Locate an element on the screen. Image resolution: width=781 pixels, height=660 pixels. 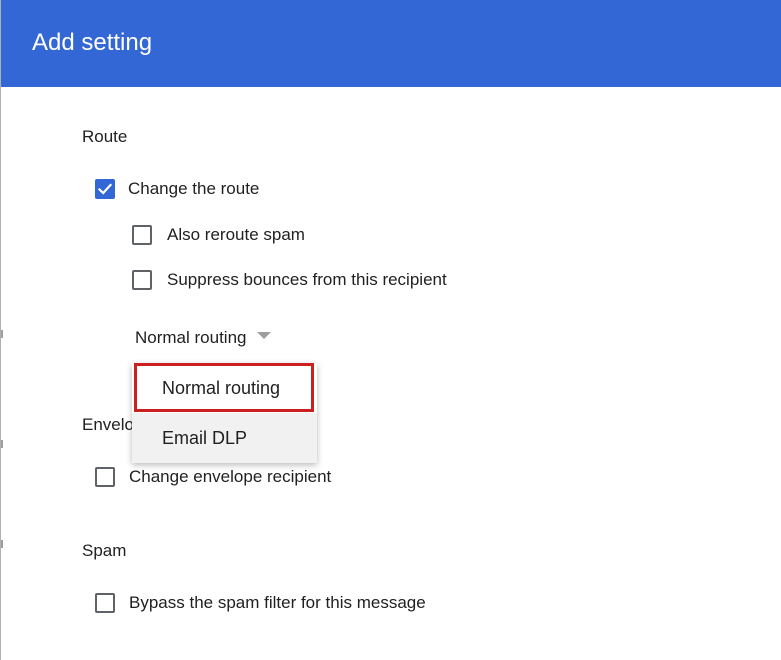
suppress-bounces-checkbox-row: Suppress bounces from this recipient is located at coordinates (289, 280).